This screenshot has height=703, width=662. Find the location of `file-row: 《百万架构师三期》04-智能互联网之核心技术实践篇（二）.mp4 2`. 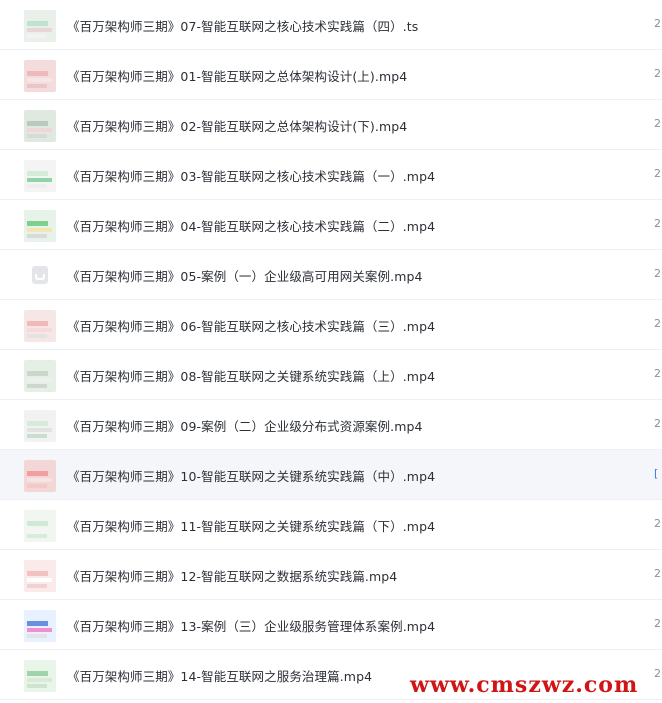

file-row: 《百万架构师三期》04-智能互联网之核心技术实践篇（二）.mp4 2 is located at coordinates (331, 225).